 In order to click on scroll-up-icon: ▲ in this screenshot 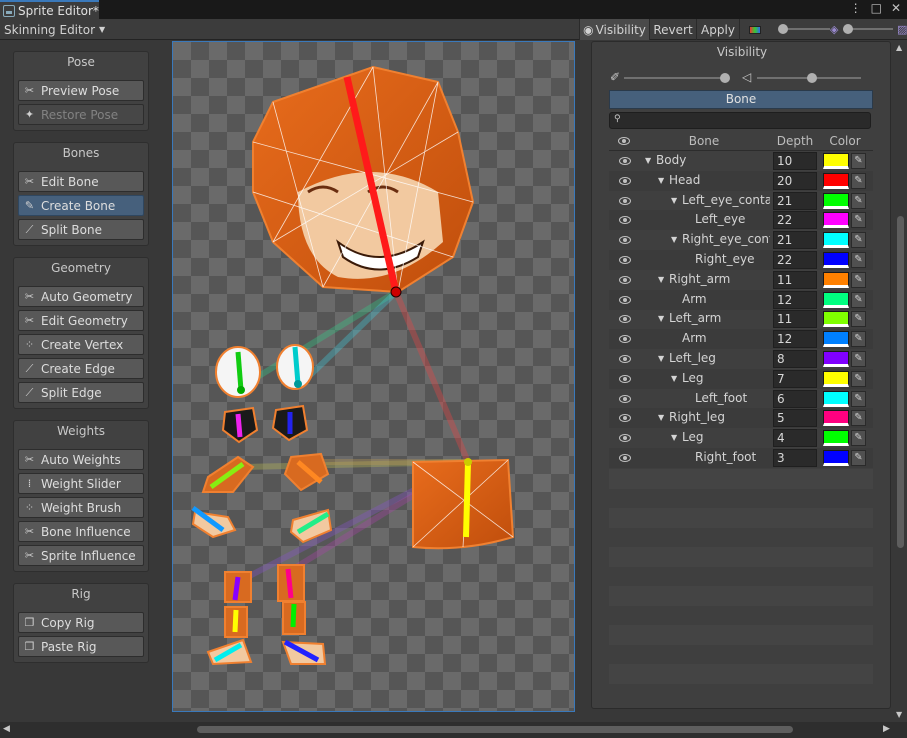, I will do `click(899, 47)`.